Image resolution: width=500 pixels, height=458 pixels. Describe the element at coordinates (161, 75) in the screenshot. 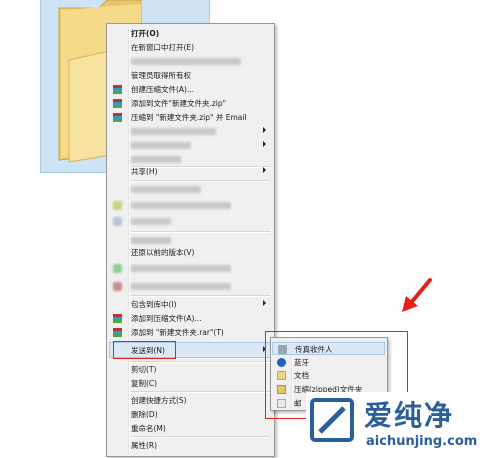

I see `menu-item-take-ownership-label: 管理员取得所有权` at that location.